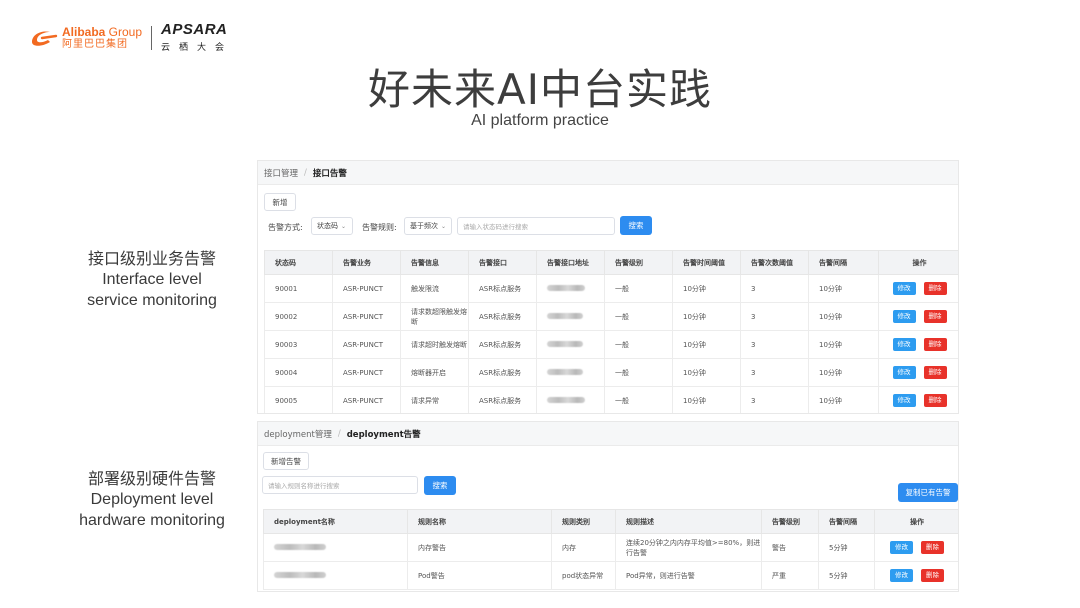 This screenshot has height=608, width=1080. I want to click on chevron-down-icon: ⌄, so click(444, 226).